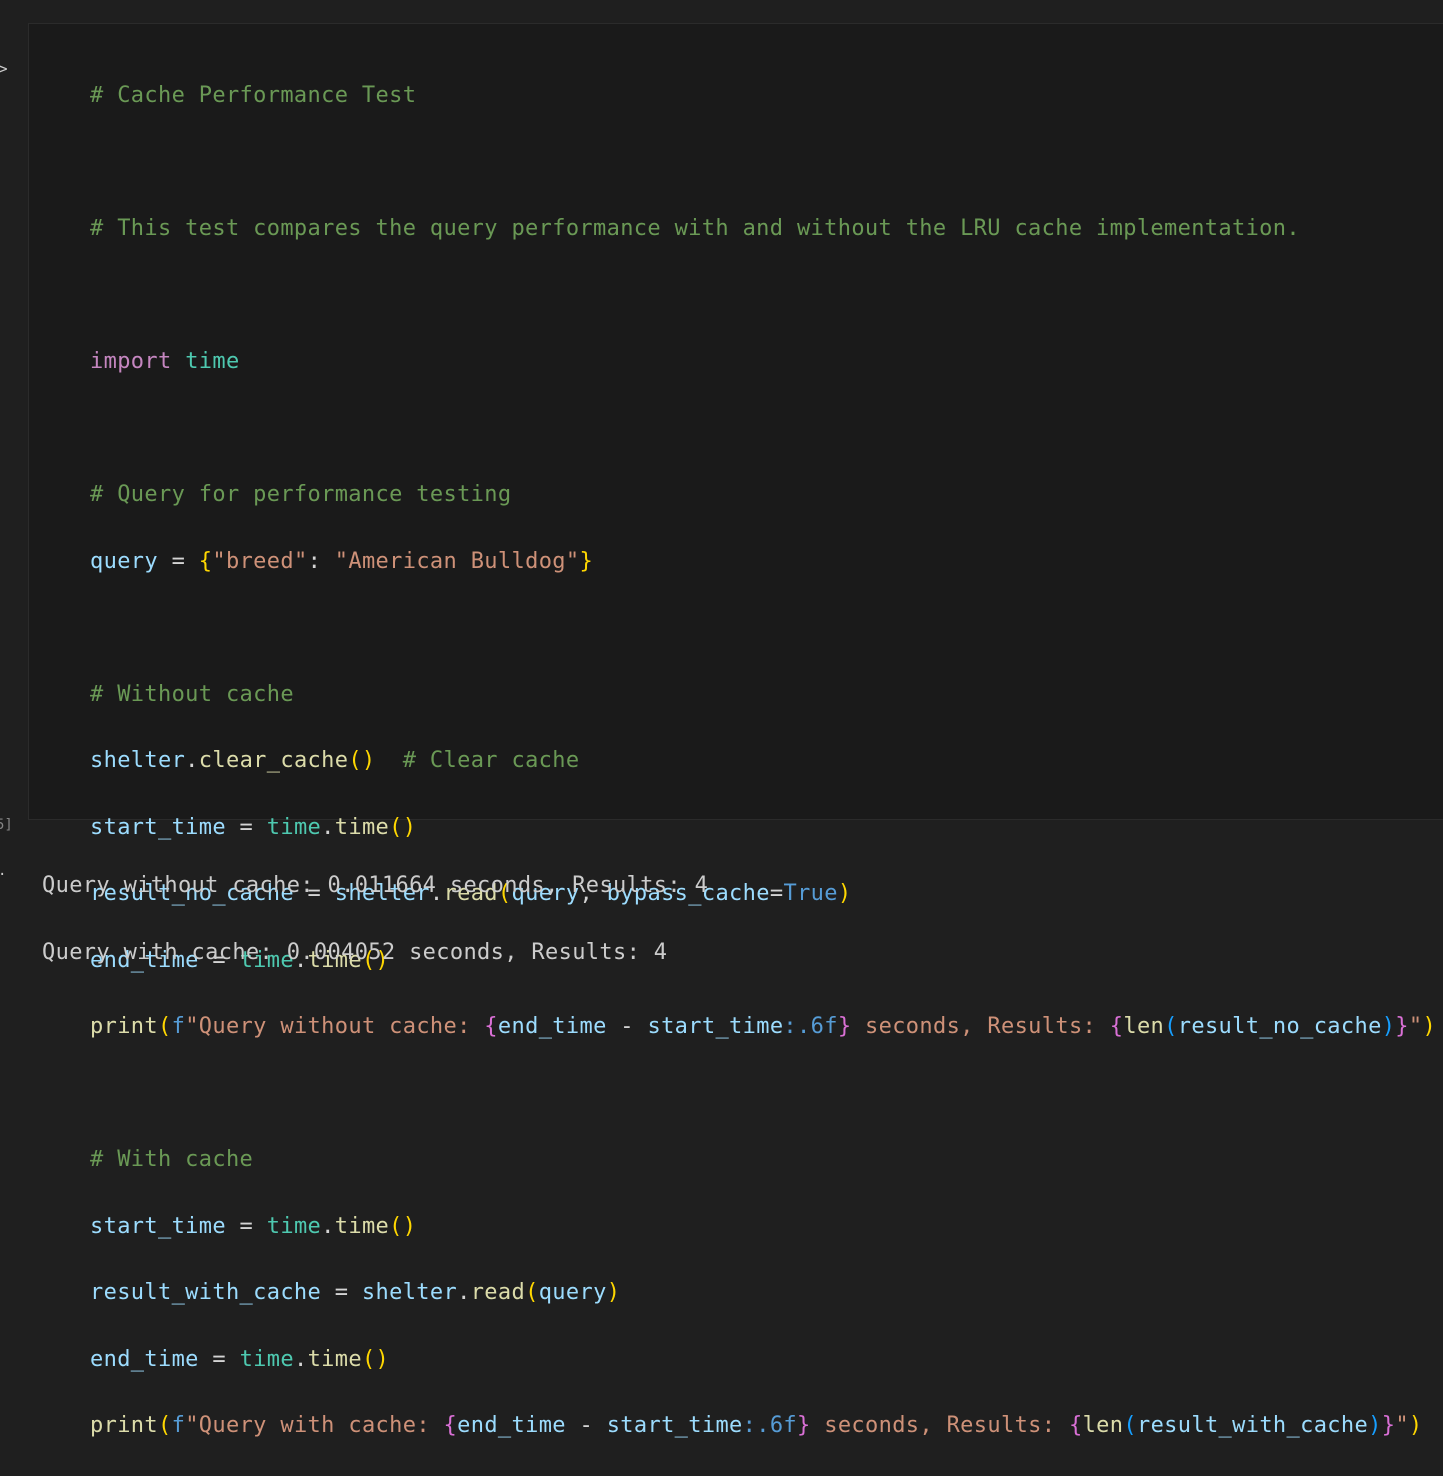 The height and width of the screenshot is (1476, 1443). What do you see at coordinates (253, 96) in the screenshot?
I see `comment: # Cache Performance Test` at bounding box center [253, 96].